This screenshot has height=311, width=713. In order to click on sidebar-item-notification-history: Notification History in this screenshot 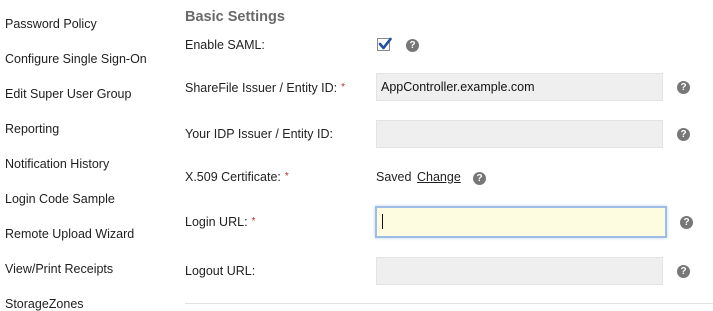, I will do `click(57, 164)`.